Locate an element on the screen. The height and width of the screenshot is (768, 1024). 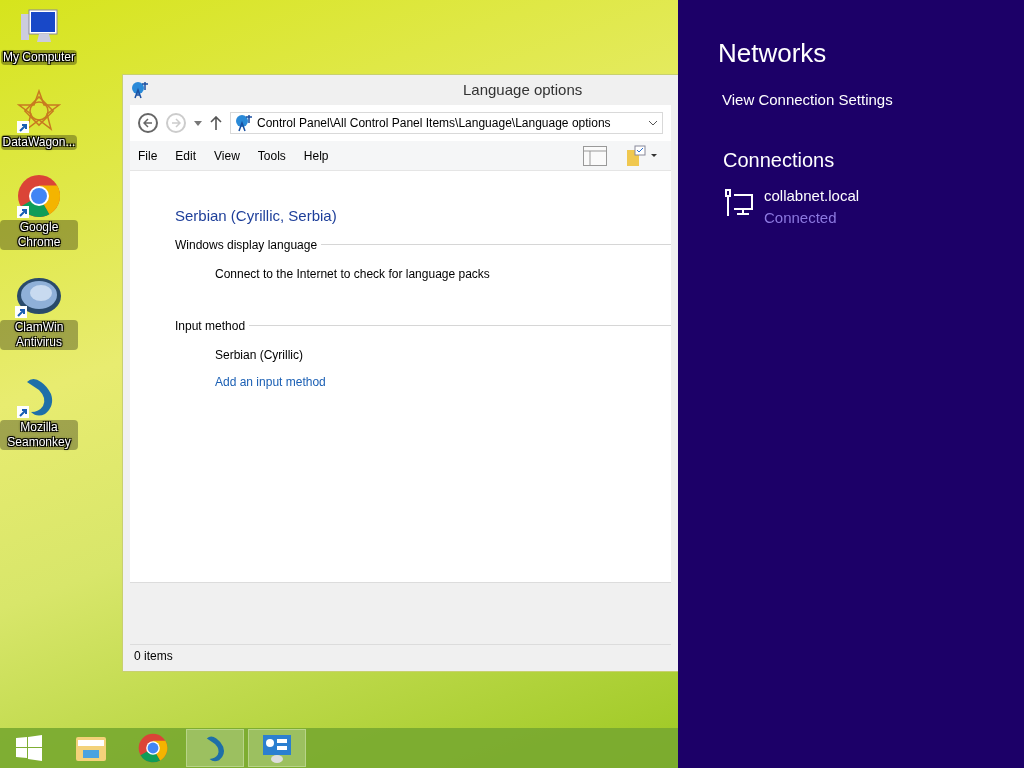
menu-item: Edit is located at coordinates (186, 155).